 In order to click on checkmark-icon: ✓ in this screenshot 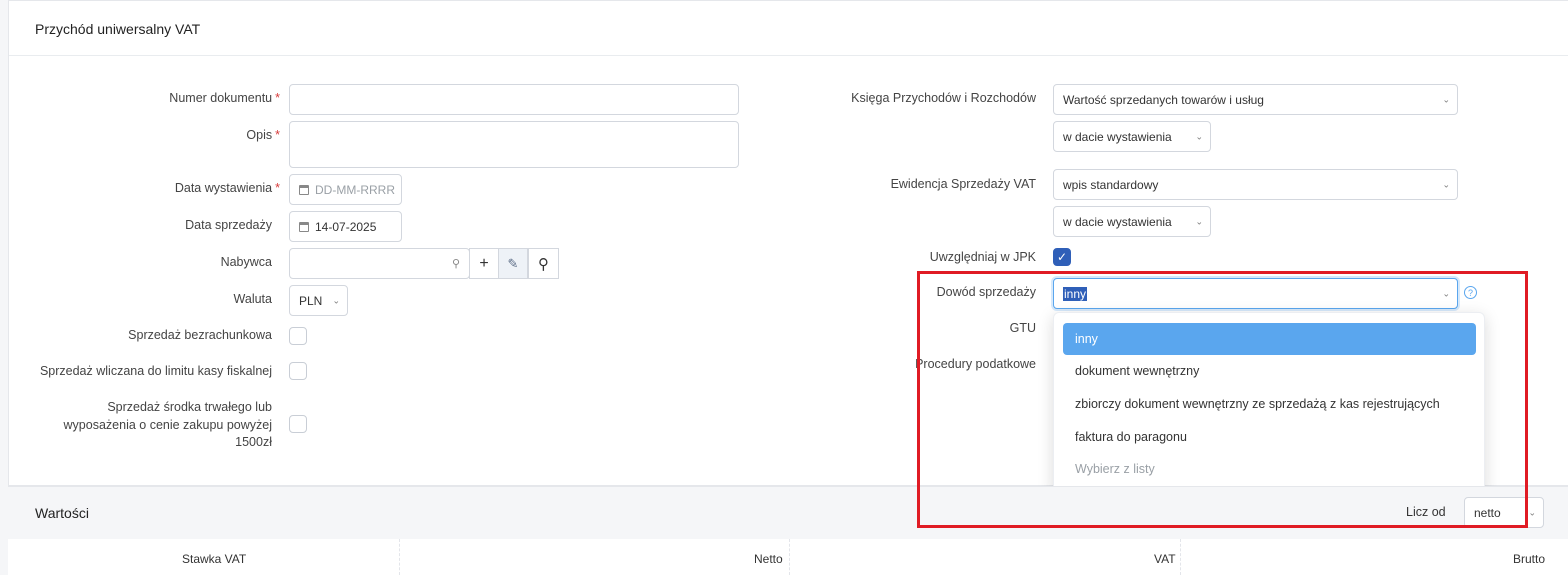, I will do `click(1062, 257)`.